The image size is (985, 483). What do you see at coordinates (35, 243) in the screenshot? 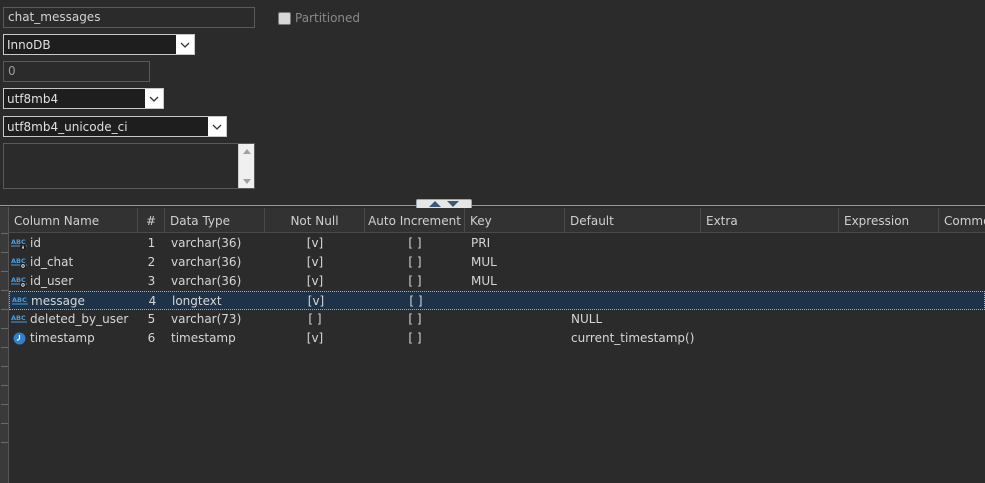
I see `column-name-cell: id` at bounding box center [35, 243].